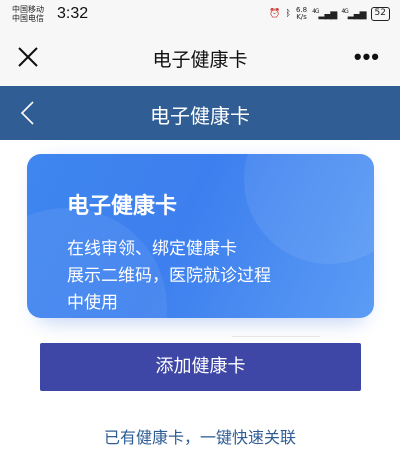  I want to click on carrier-2: 中国电信, so click(28, 18).